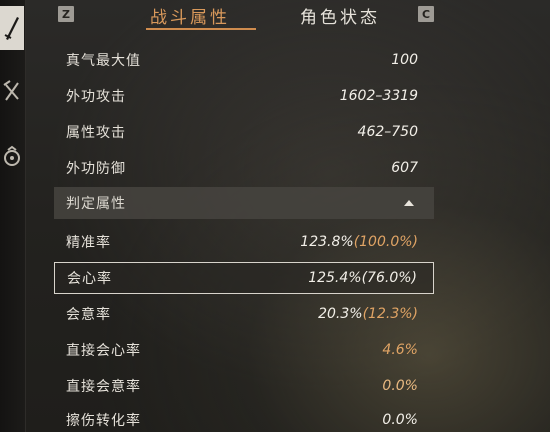 The height and width of the screenshot is (432, 550). I want to click on stat-value: 4.6%, so click(400, 350).